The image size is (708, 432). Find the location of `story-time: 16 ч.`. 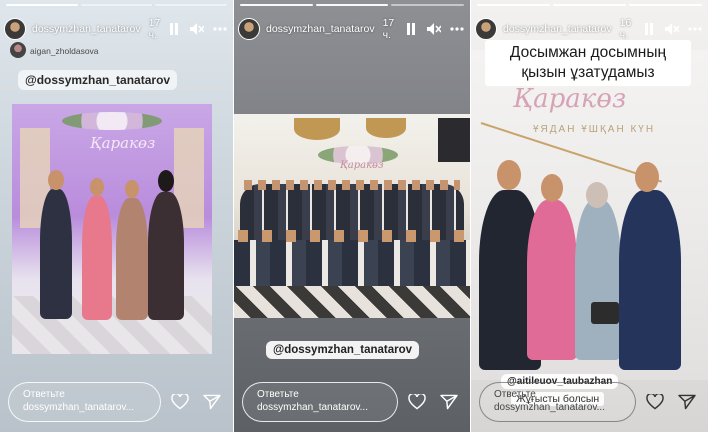

story-time: 16 ч. is located at coordinates (625, 29).